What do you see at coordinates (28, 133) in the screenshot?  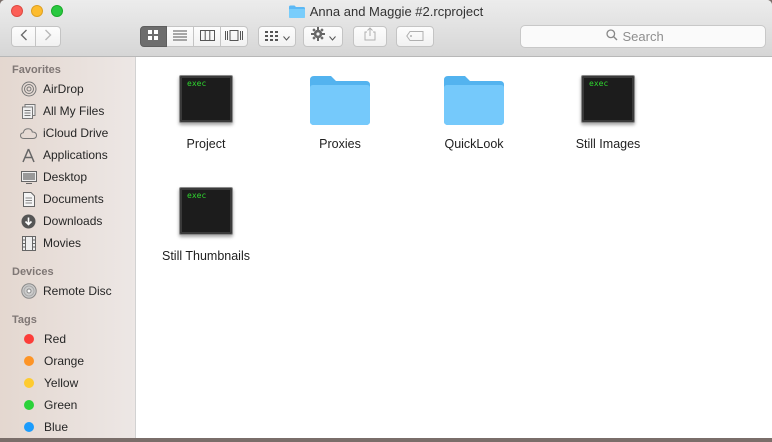 I see `cloud-icon` at bounding box center [28, 133].